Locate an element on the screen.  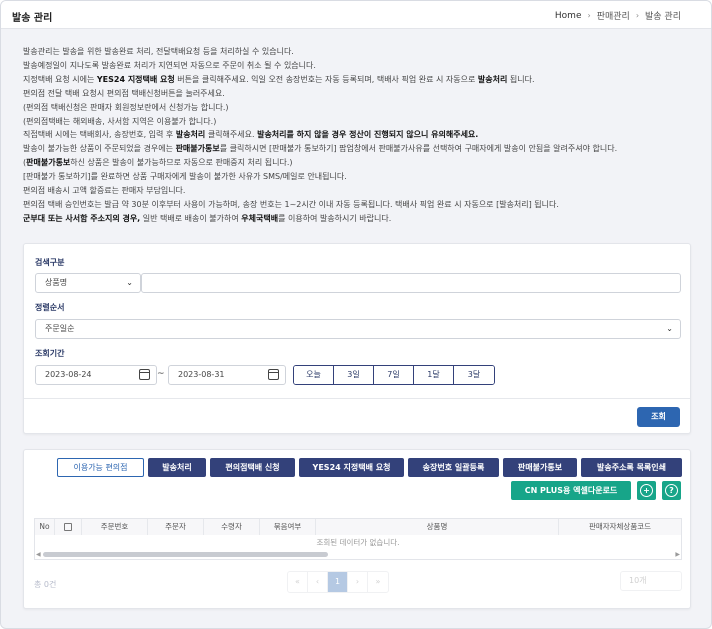
notice-emphasis: 우체국택배 is located at coordinates (260, 218).